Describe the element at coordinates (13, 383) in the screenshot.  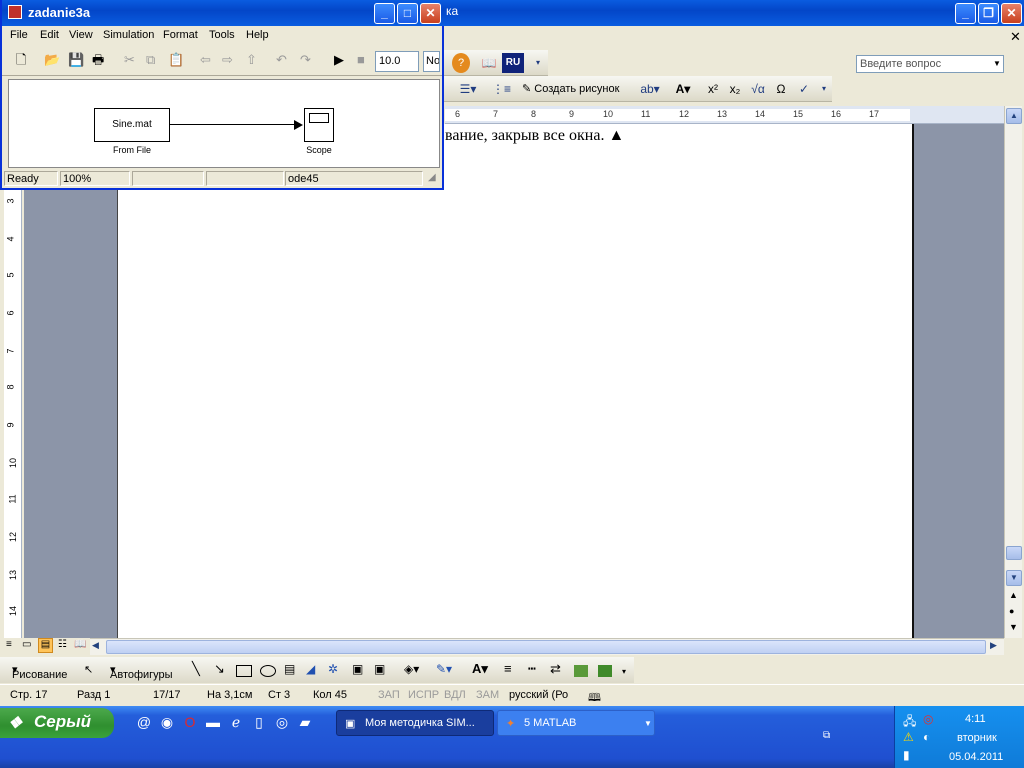
I see `vertical-ruler: 3 4 5 6 7 8 9 10 11 12 13 14` at that location.